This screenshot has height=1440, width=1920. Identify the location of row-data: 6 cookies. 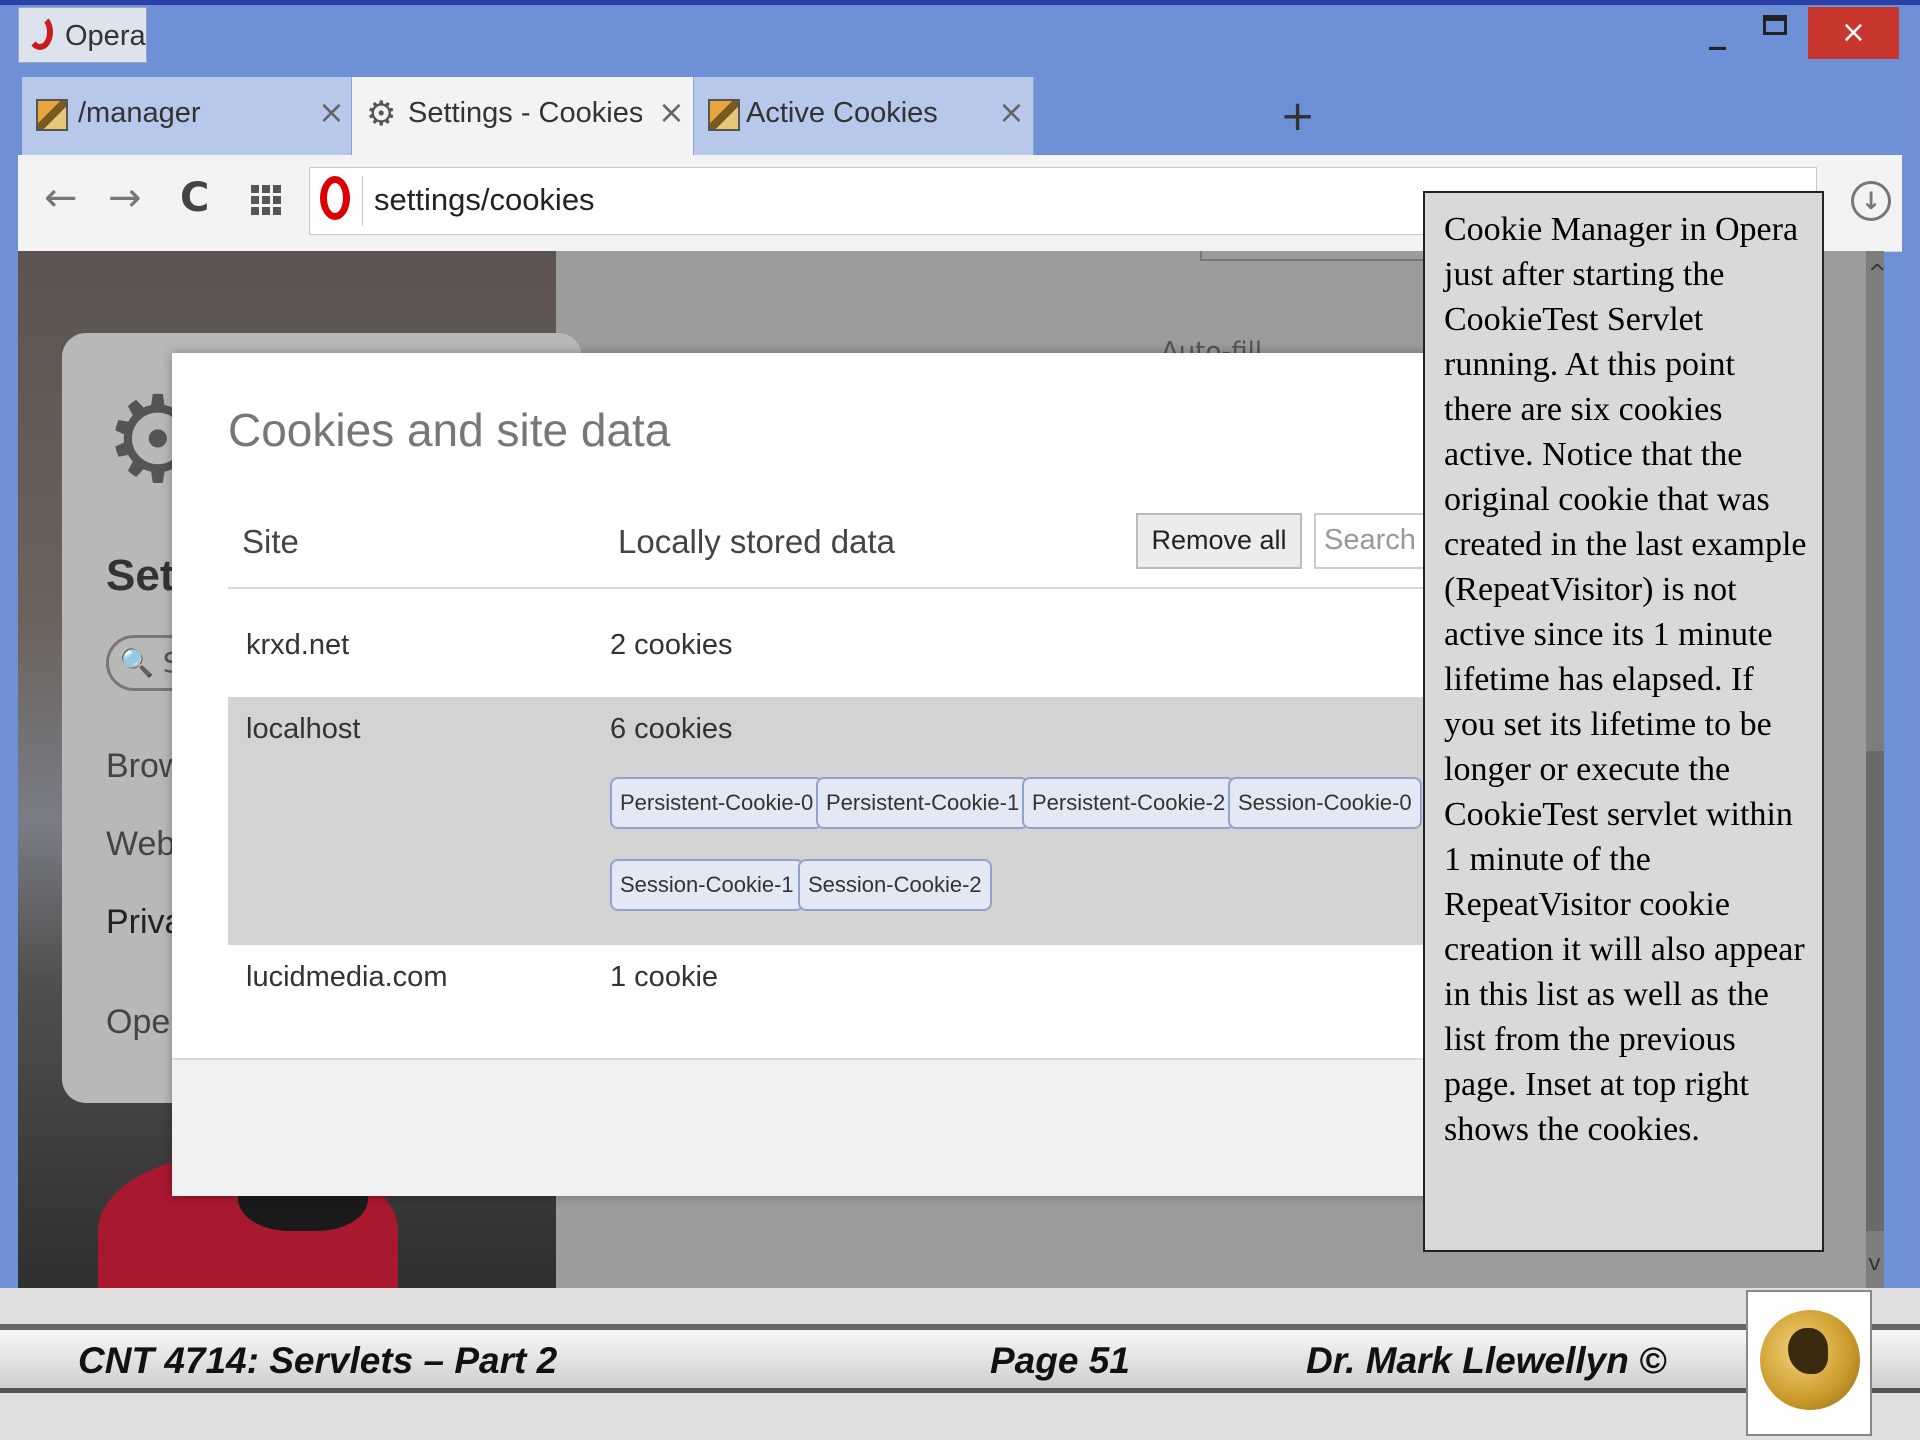
(671, 729).